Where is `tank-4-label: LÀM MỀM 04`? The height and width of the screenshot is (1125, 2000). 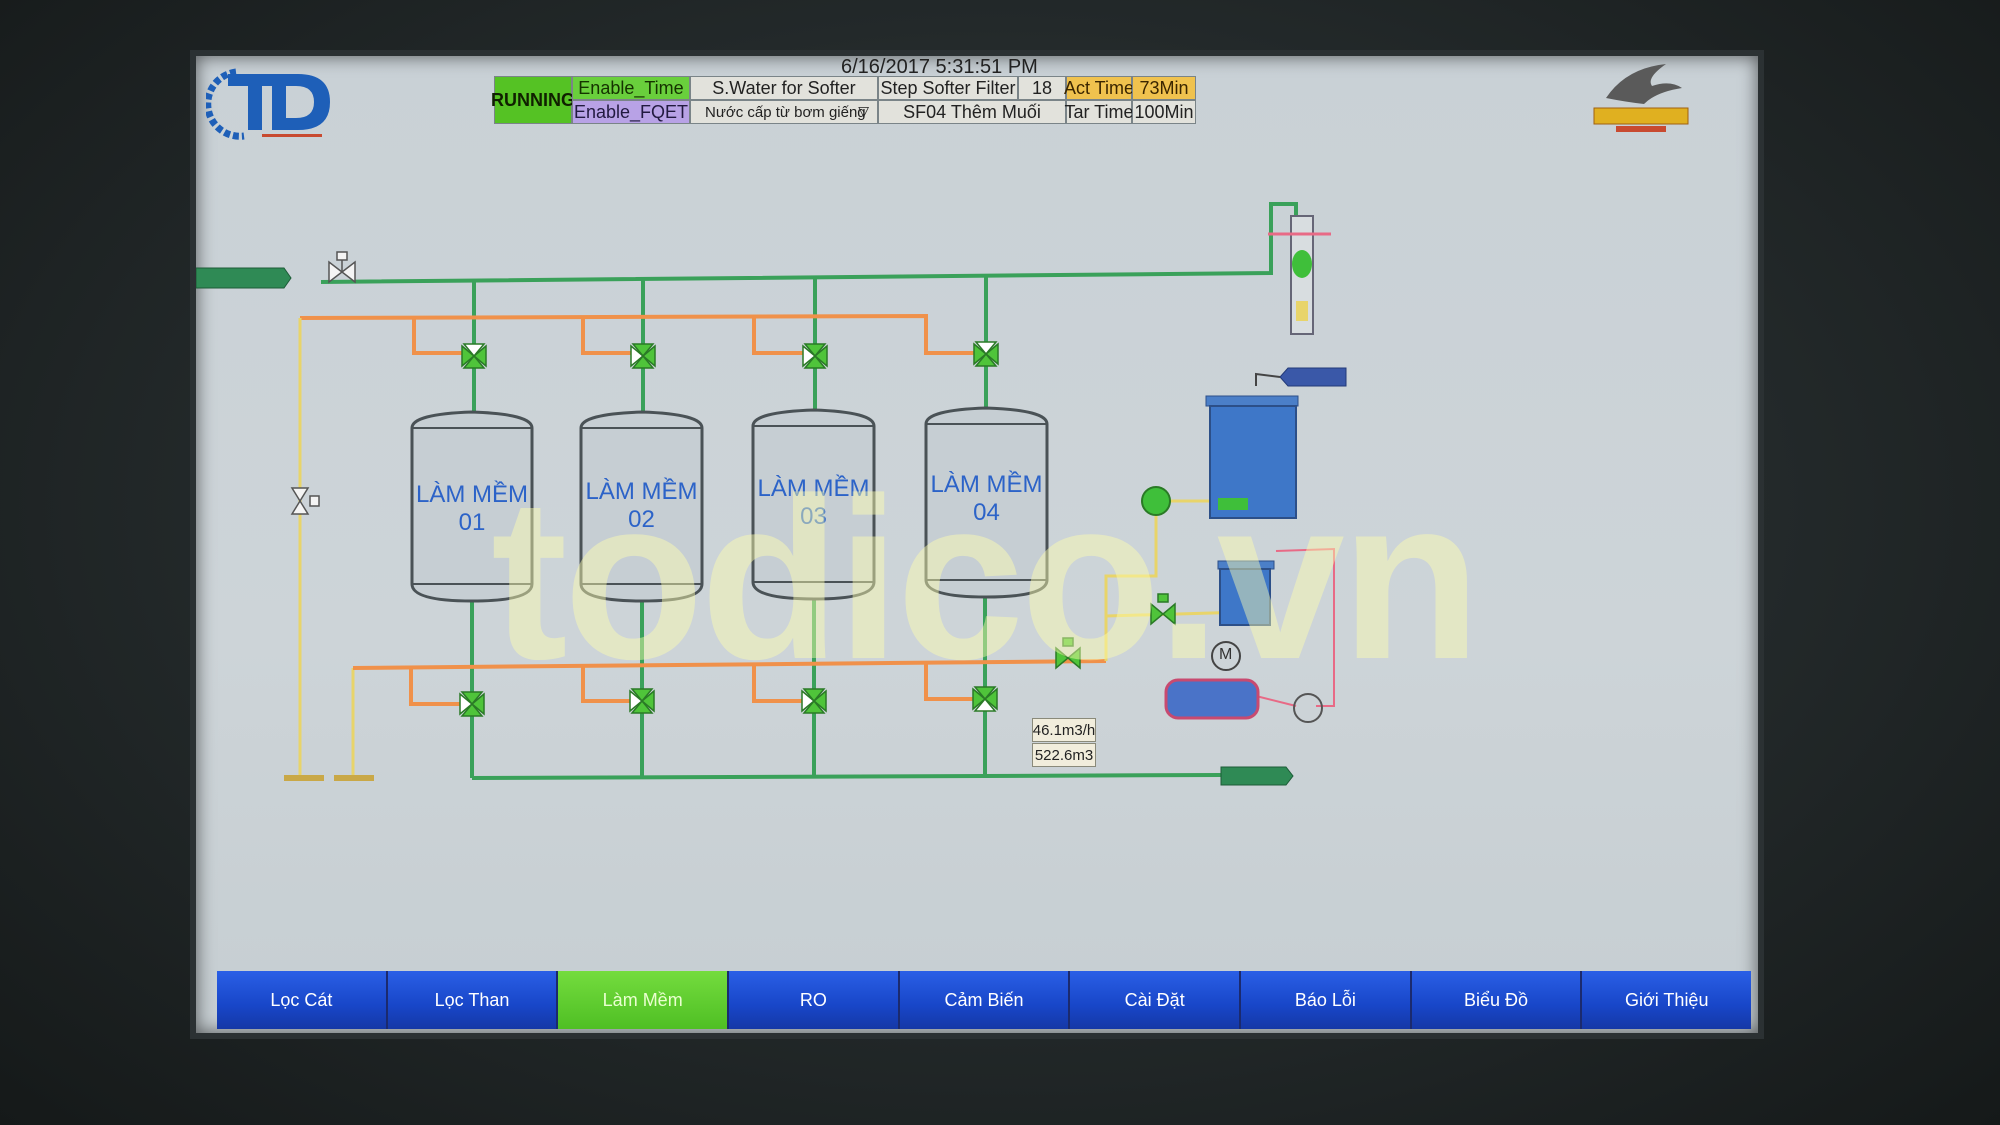 tank-4-label: LÀM MỀM 04 is located at coordinates (986, 499).